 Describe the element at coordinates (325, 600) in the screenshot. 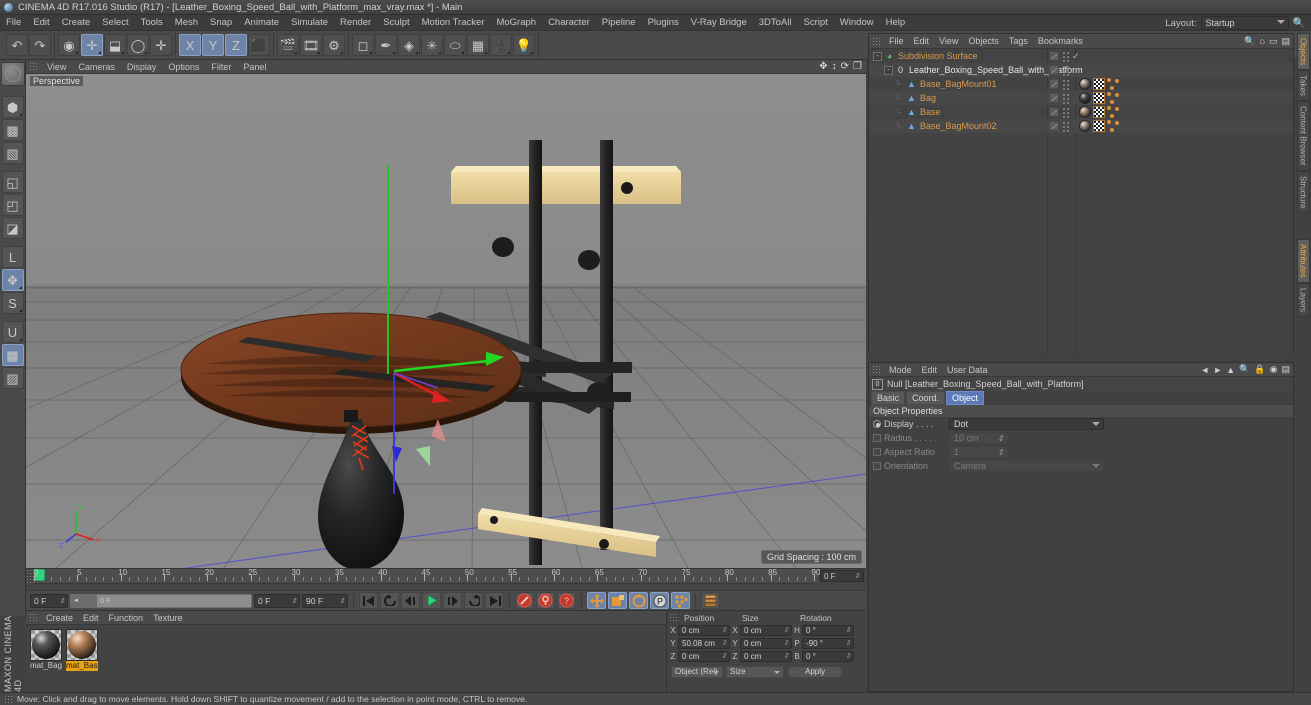

I see `preview-range-end-field: 90 F ⇕` at that location.